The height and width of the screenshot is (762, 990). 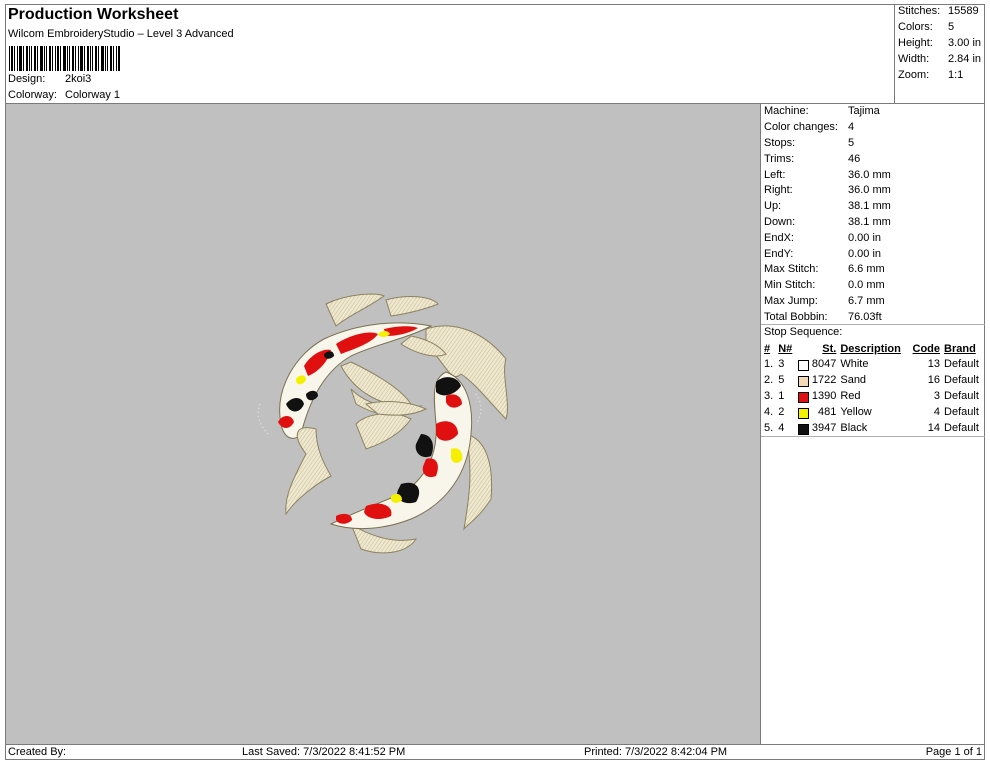 I want to click on summary-value: 5, so click(x=951, y=27).